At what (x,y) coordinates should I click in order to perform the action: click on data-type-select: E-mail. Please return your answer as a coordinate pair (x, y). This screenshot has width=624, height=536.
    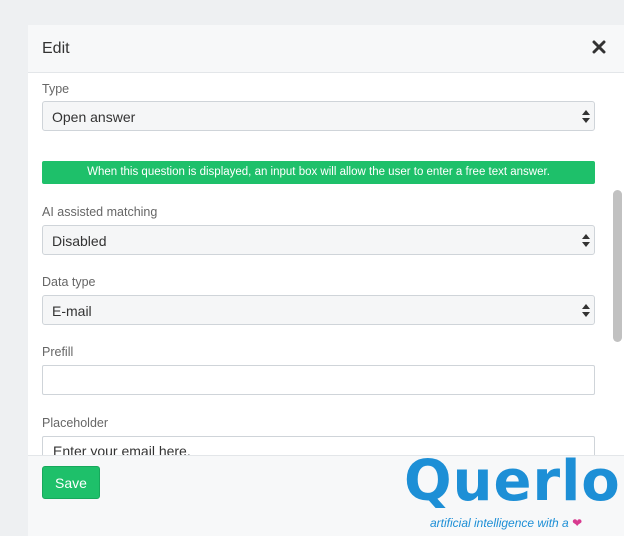
    Looking at the image, I should click on (318, 310).